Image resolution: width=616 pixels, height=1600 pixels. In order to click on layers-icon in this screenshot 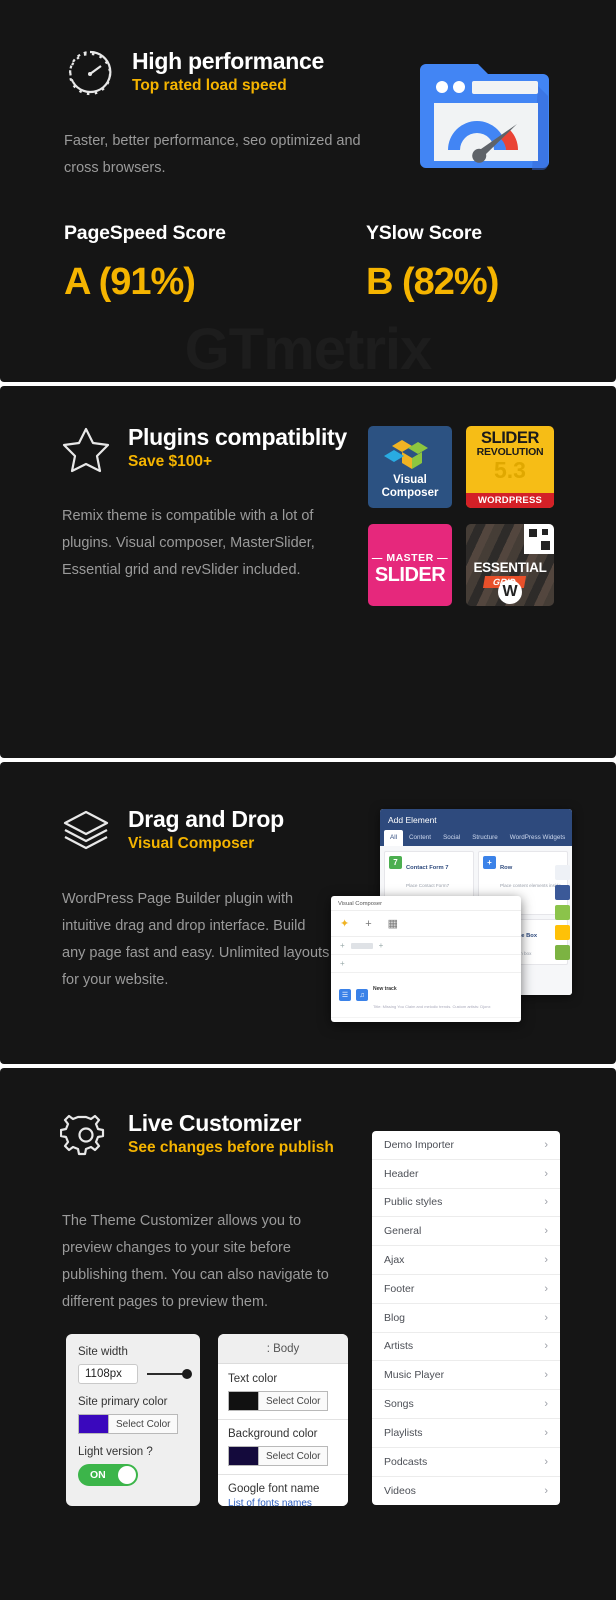, I will do `click(86, 830)`.